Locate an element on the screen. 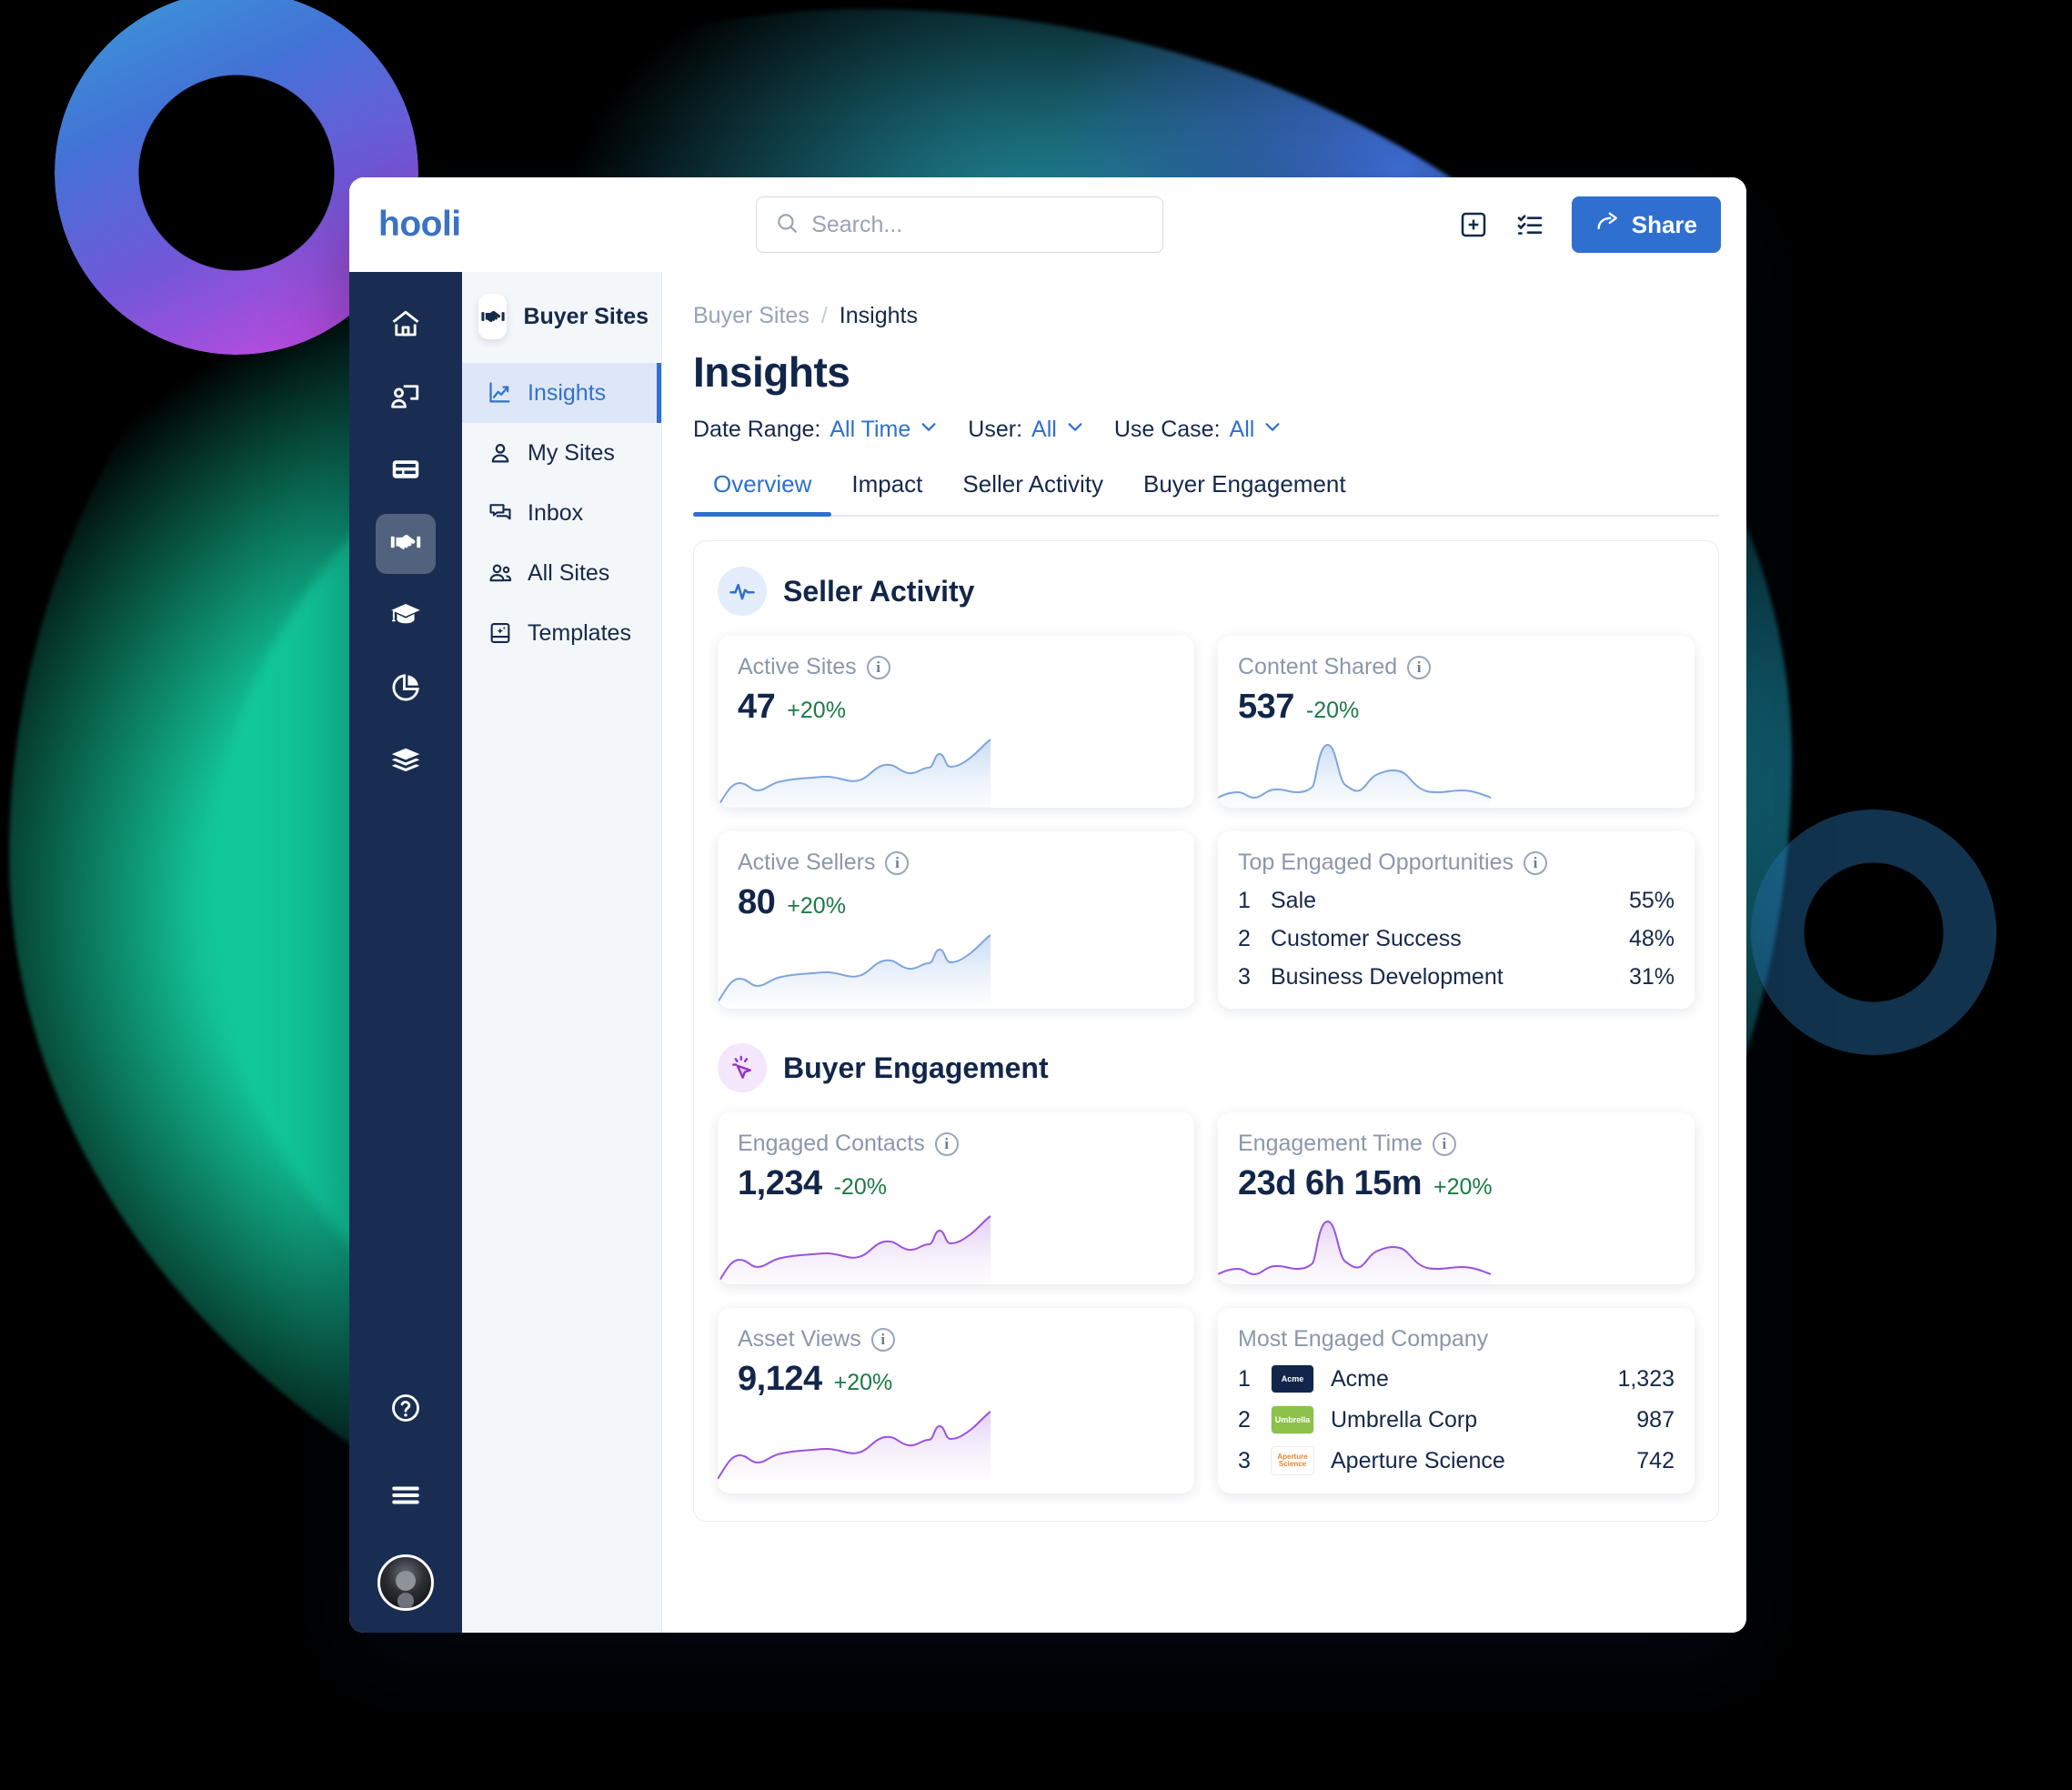  brand-logo: hooli is located at coordinates (420, 225).